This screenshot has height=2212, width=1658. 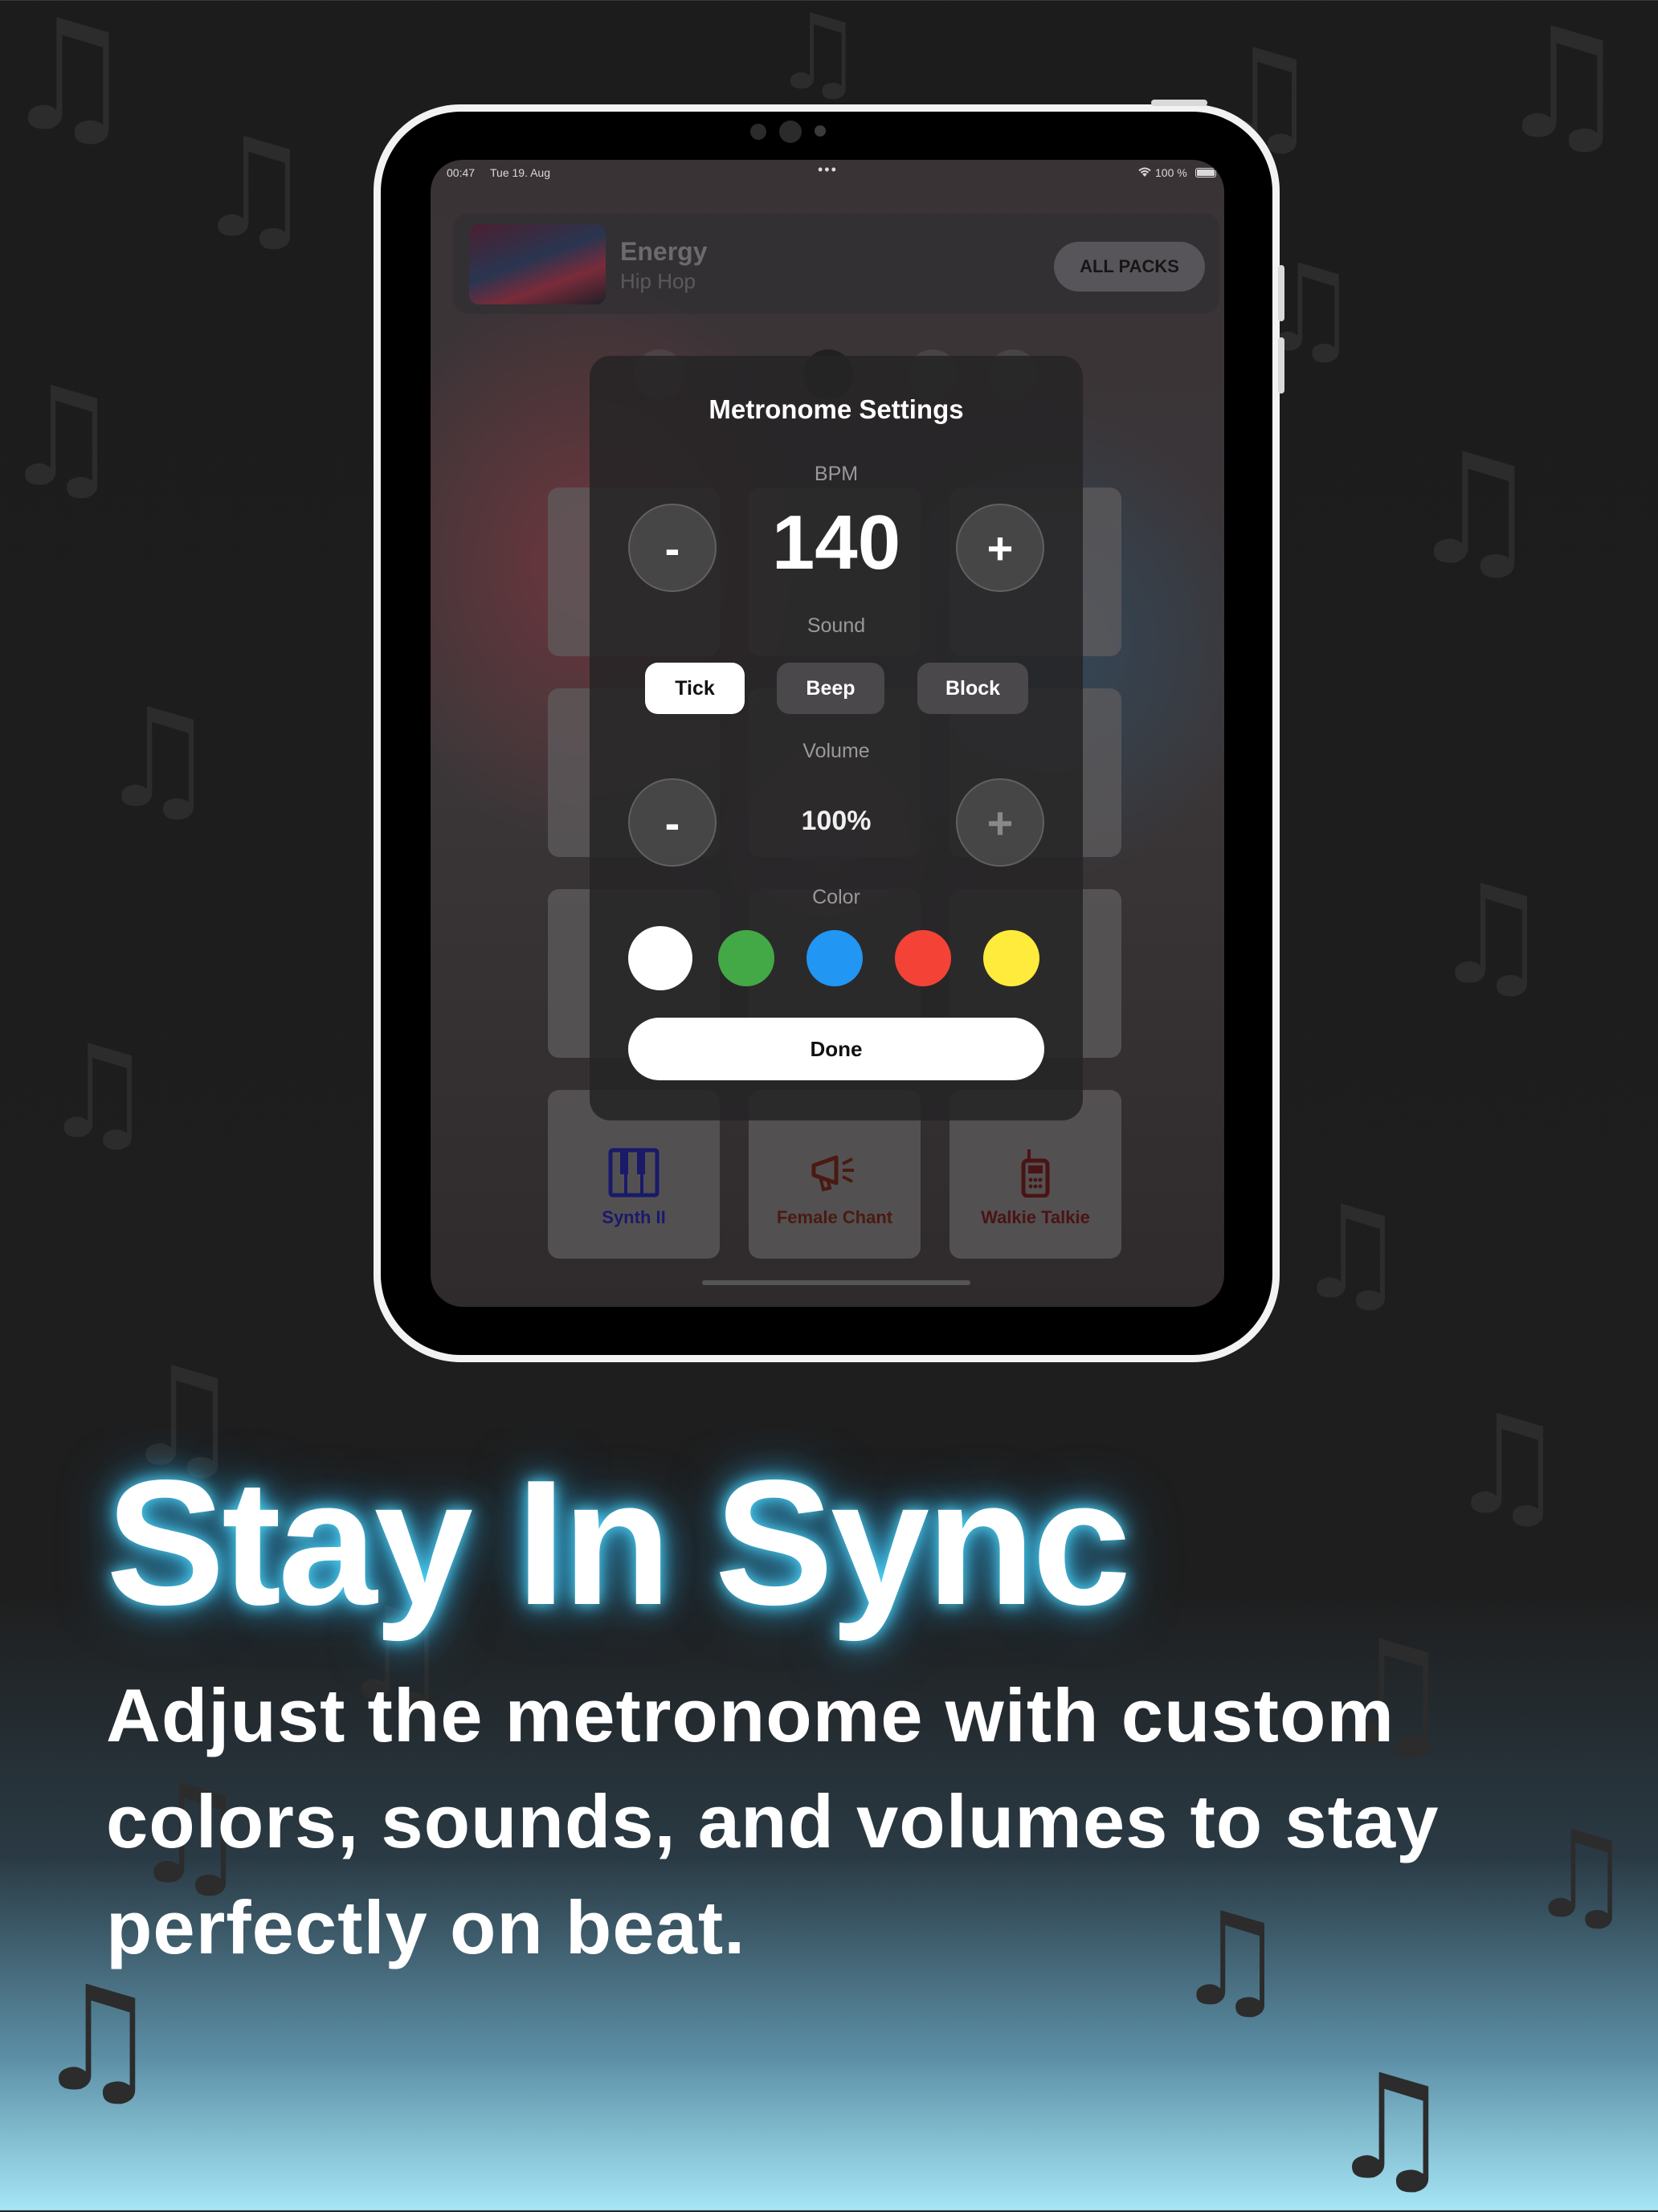 What do you see at coordinates (1144, 173) in the screenshot?
I see `wifi-icon` at bounding box center [1144, 173].